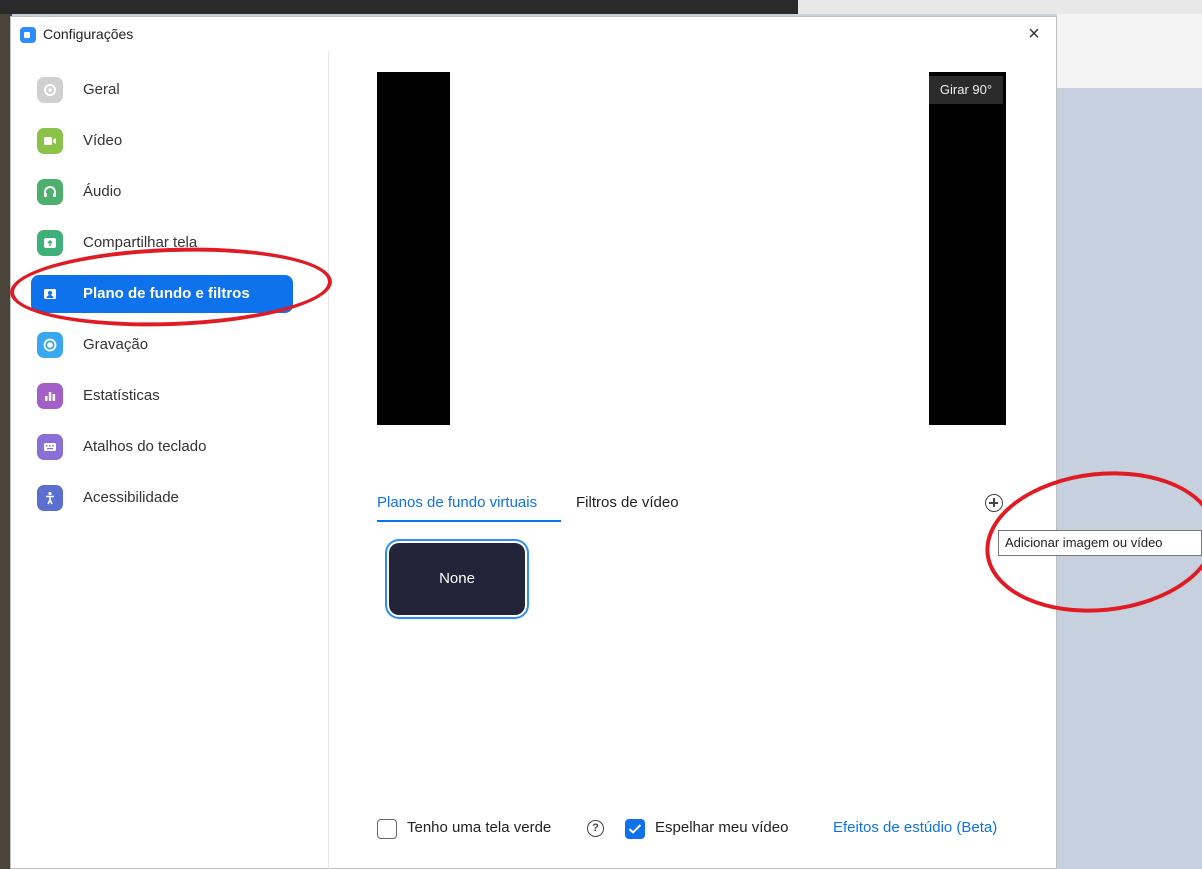 The height and width of the screenshot is (869, 1202). Describe the element at coordinates (162, 192) in the screenshot. I see `sidebar-item-audio: Áudio` at that location.